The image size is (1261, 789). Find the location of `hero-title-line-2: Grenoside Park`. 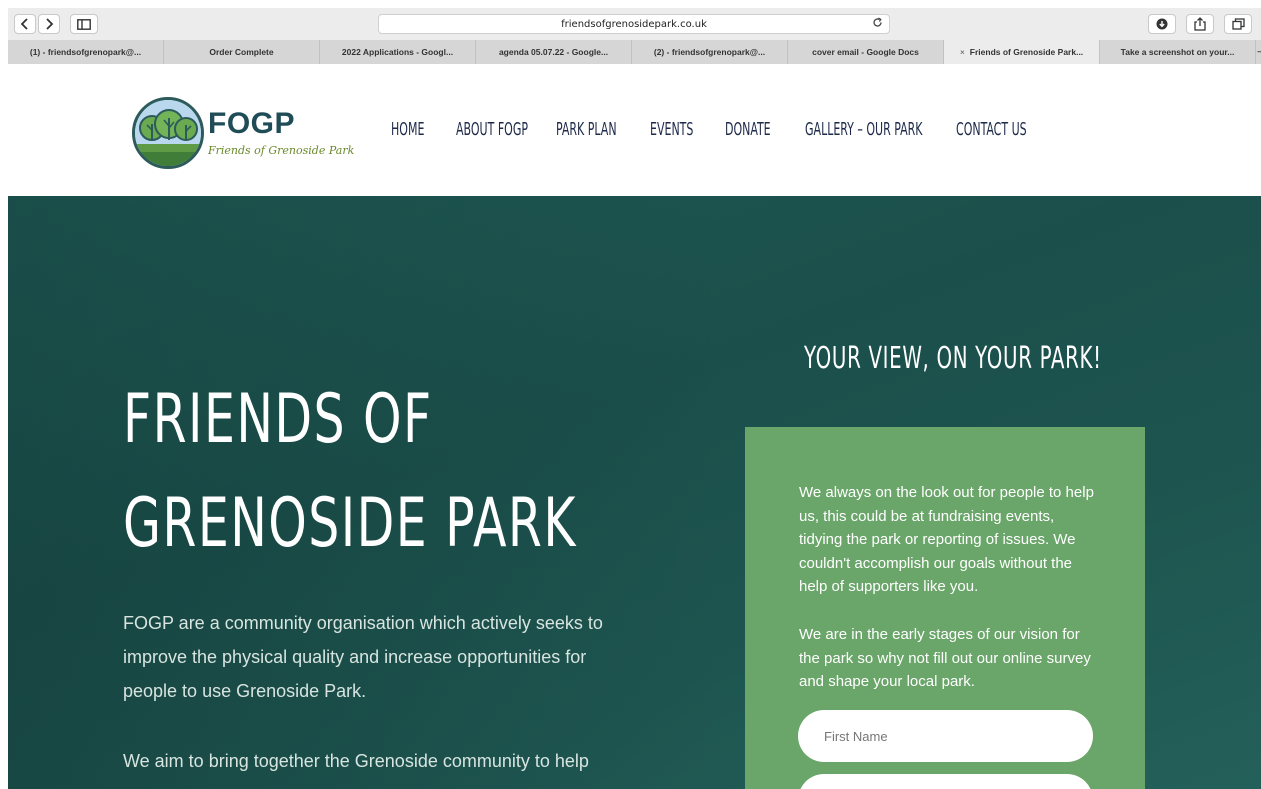

hero-title-line-2: Grenoside Park is located at coordinates (350, 523).